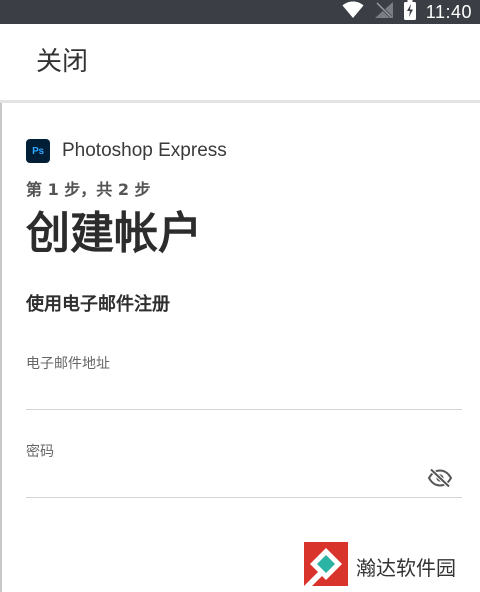 Image resolution: width=480 pixels, height=592 pixels. What do you see at coordinates (88, 189) in the screenshot?
I see `step-indicator: 第 1 步，共 2 步` at bounding box center [88, 189].